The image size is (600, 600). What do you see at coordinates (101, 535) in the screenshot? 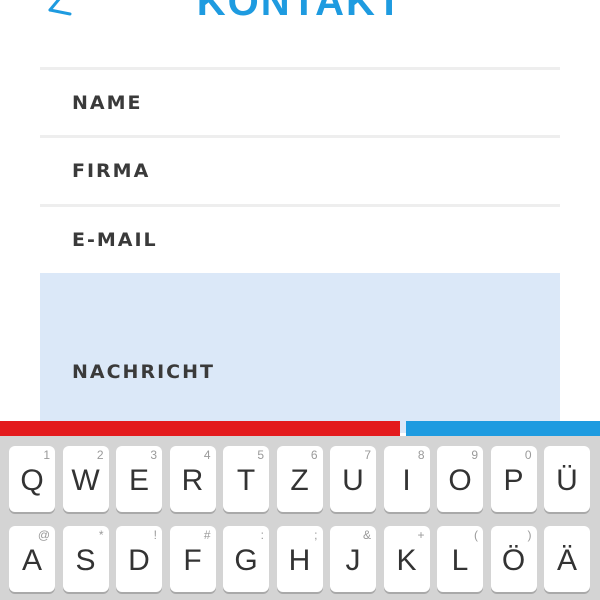
I see `key-sublabel: *` at bounding box center [101, 535].